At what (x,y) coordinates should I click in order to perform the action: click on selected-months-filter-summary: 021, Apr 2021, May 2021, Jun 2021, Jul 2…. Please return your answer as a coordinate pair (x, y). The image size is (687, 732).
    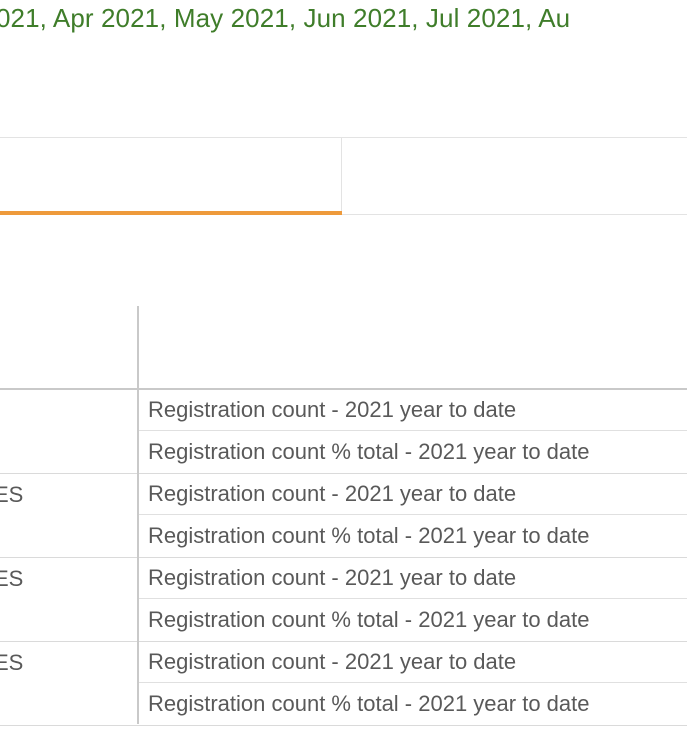
    Looking at the image, I should click on (343, 18).